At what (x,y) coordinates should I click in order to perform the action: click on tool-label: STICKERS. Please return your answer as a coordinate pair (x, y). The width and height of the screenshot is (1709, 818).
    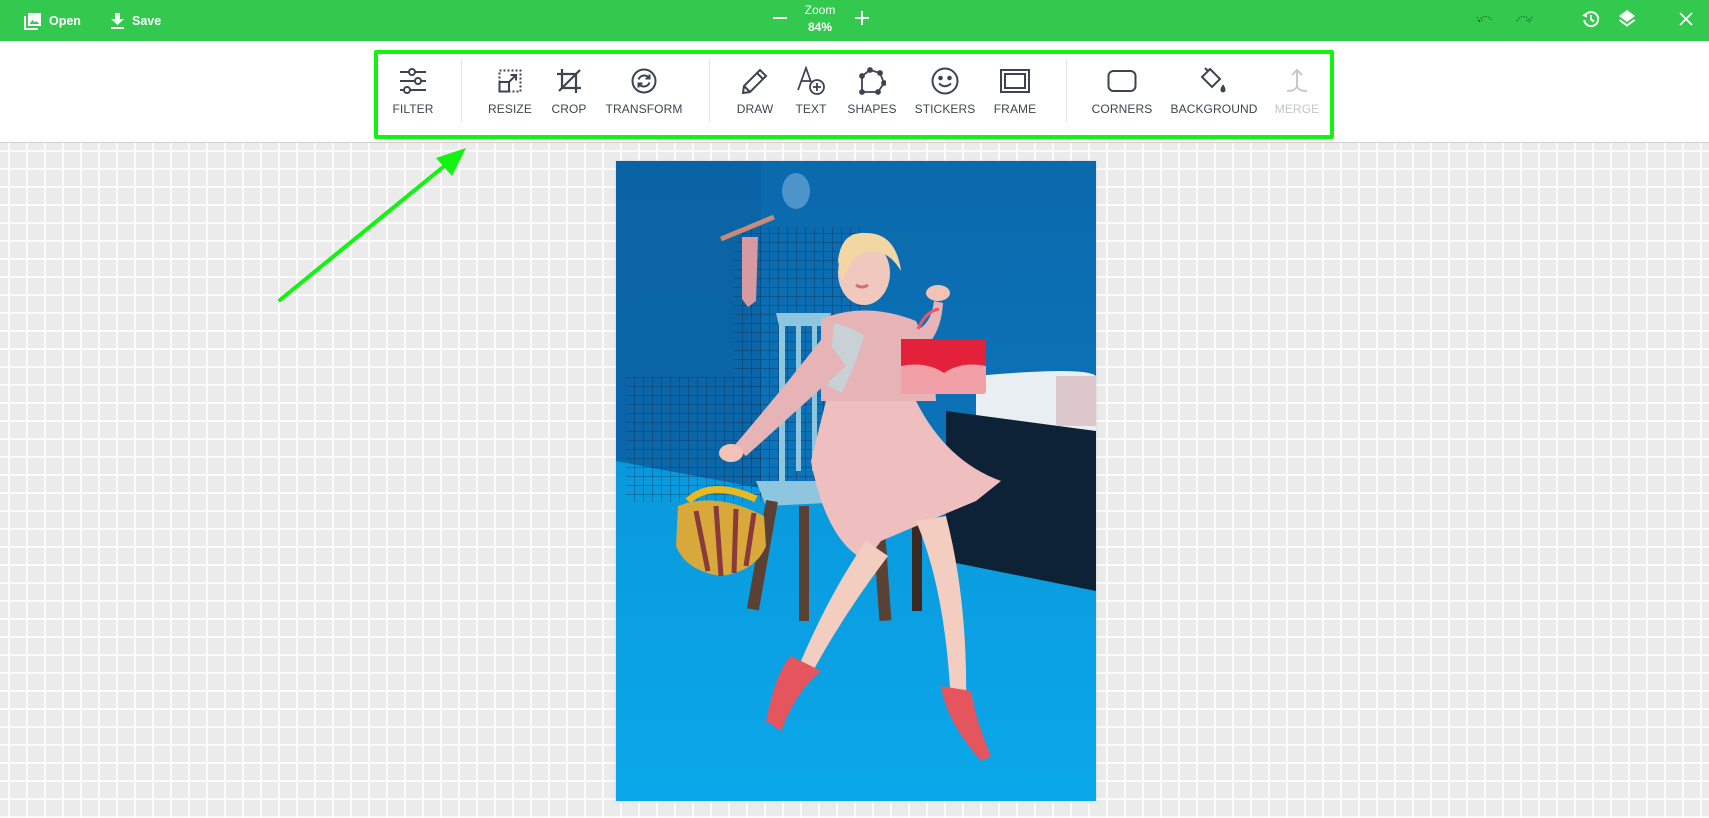
    Looking at the image, I should click on (945, 109).